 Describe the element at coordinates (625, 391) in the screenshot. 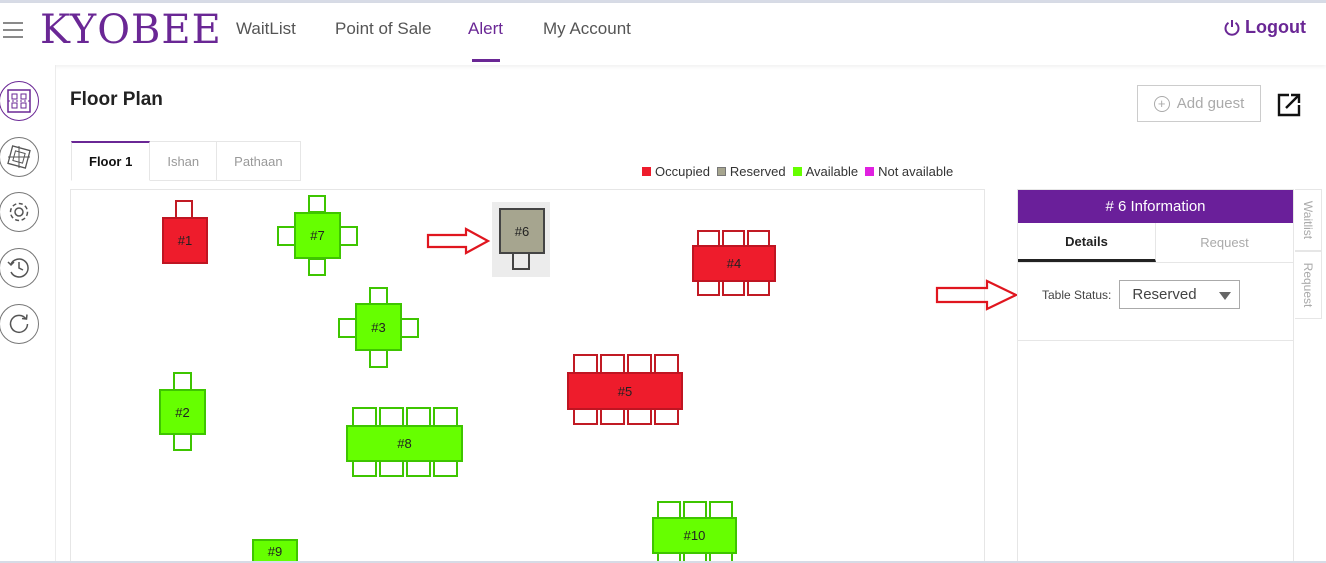

I see `table-5: #5` at that location.